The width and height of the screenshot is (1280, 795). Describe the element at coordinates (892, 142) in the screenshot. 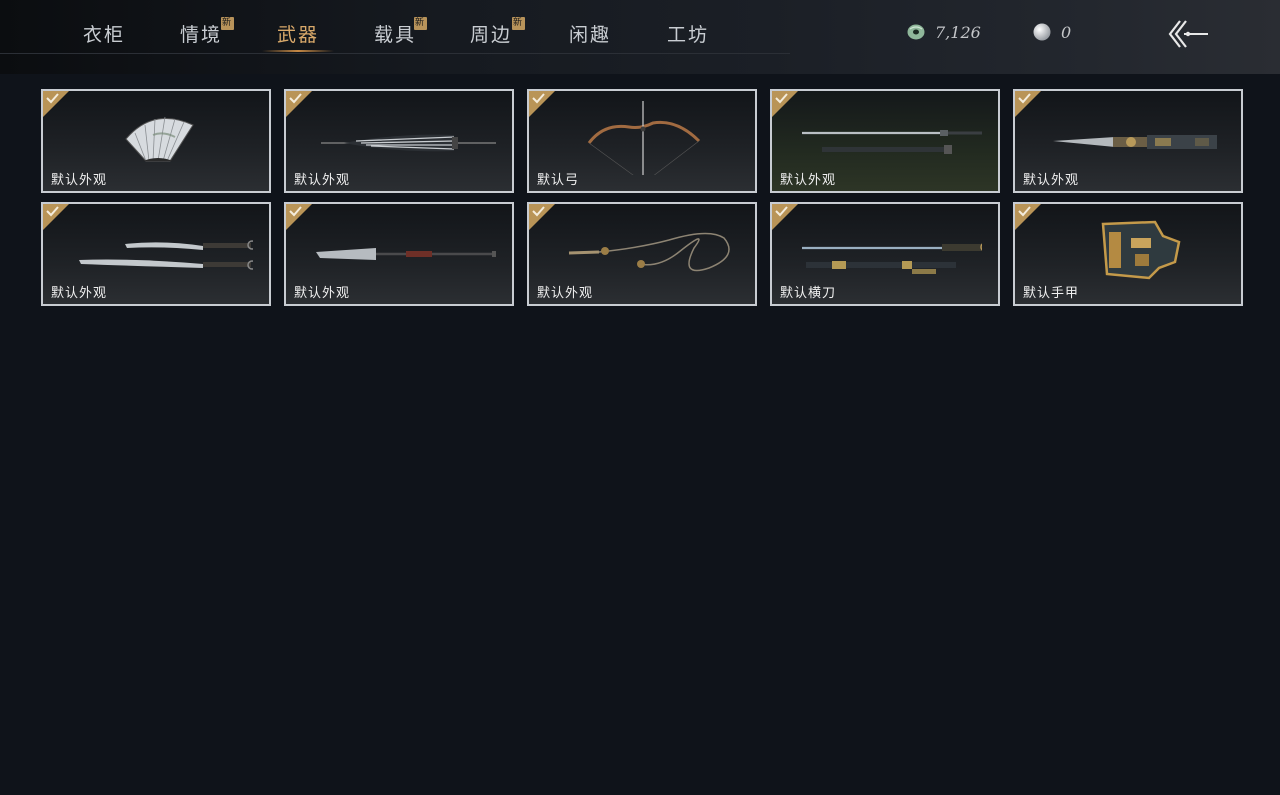

I see `sword-icon` at that location.